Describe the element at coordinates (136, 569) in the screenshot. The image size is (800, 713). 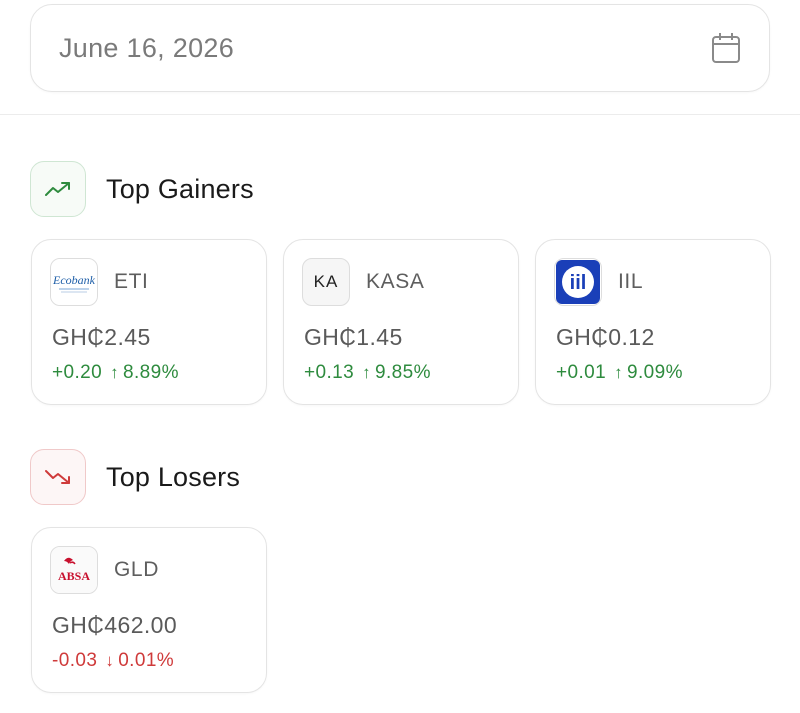
I see `stock-ticker: GLD` at that location.